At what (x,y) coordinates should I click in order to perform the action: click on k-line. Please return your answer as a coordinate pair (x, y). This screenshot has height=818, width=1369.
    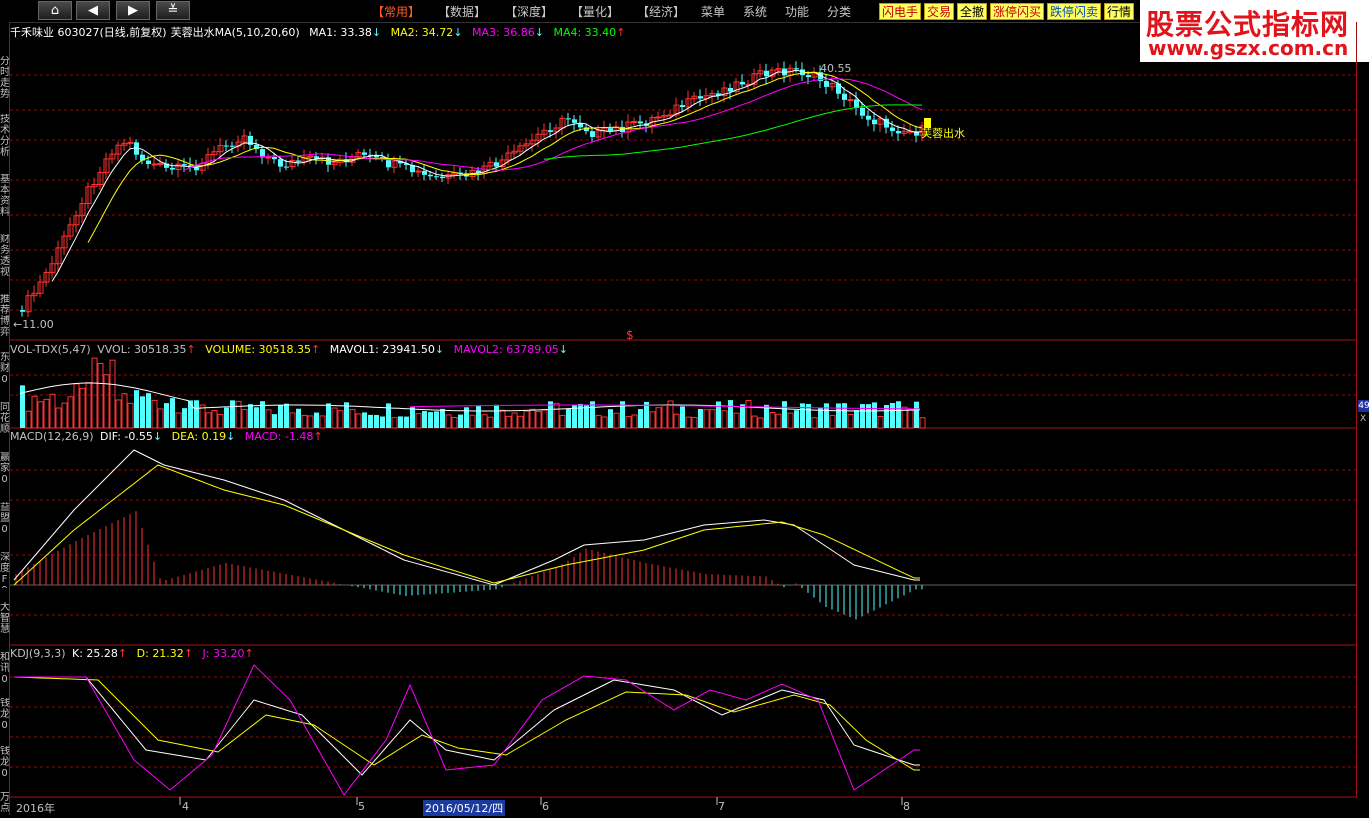
    Looking at the image, I should click on (467, 726).